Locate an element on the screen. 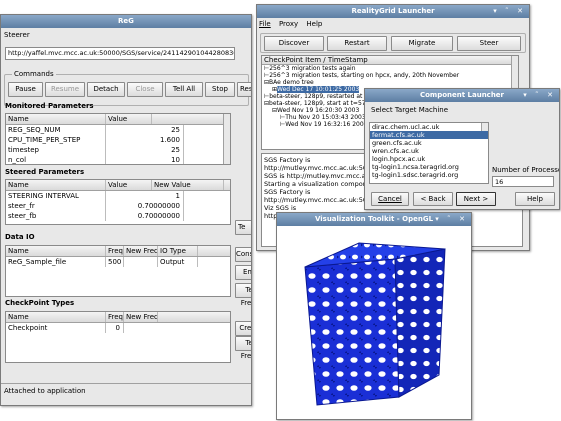 The width and height of the screenshot is (561, 421). checkpoint-title: CheckPoint Types is located at coordinates (40, 303).